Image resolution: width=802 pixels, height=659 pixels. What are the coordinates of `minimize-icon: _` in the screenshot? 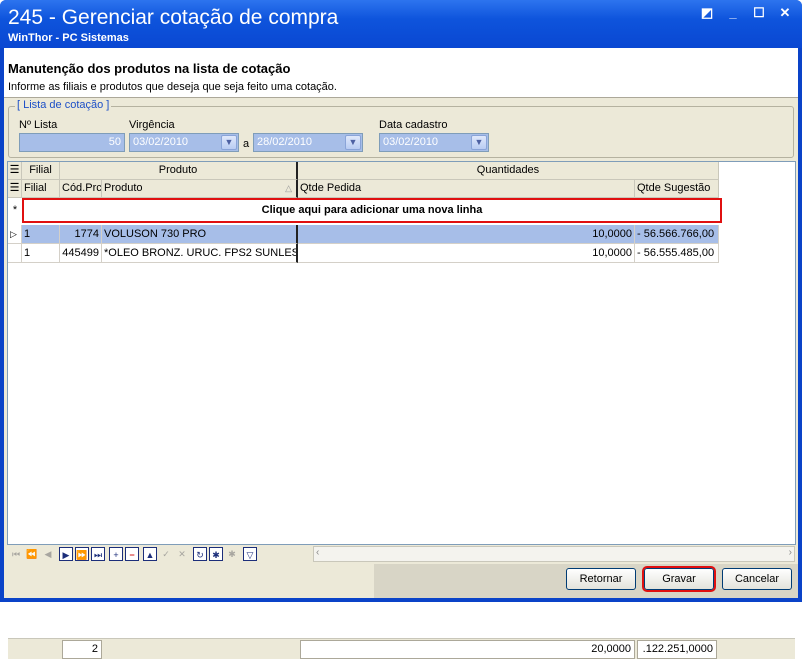 It's located at (733, 13).